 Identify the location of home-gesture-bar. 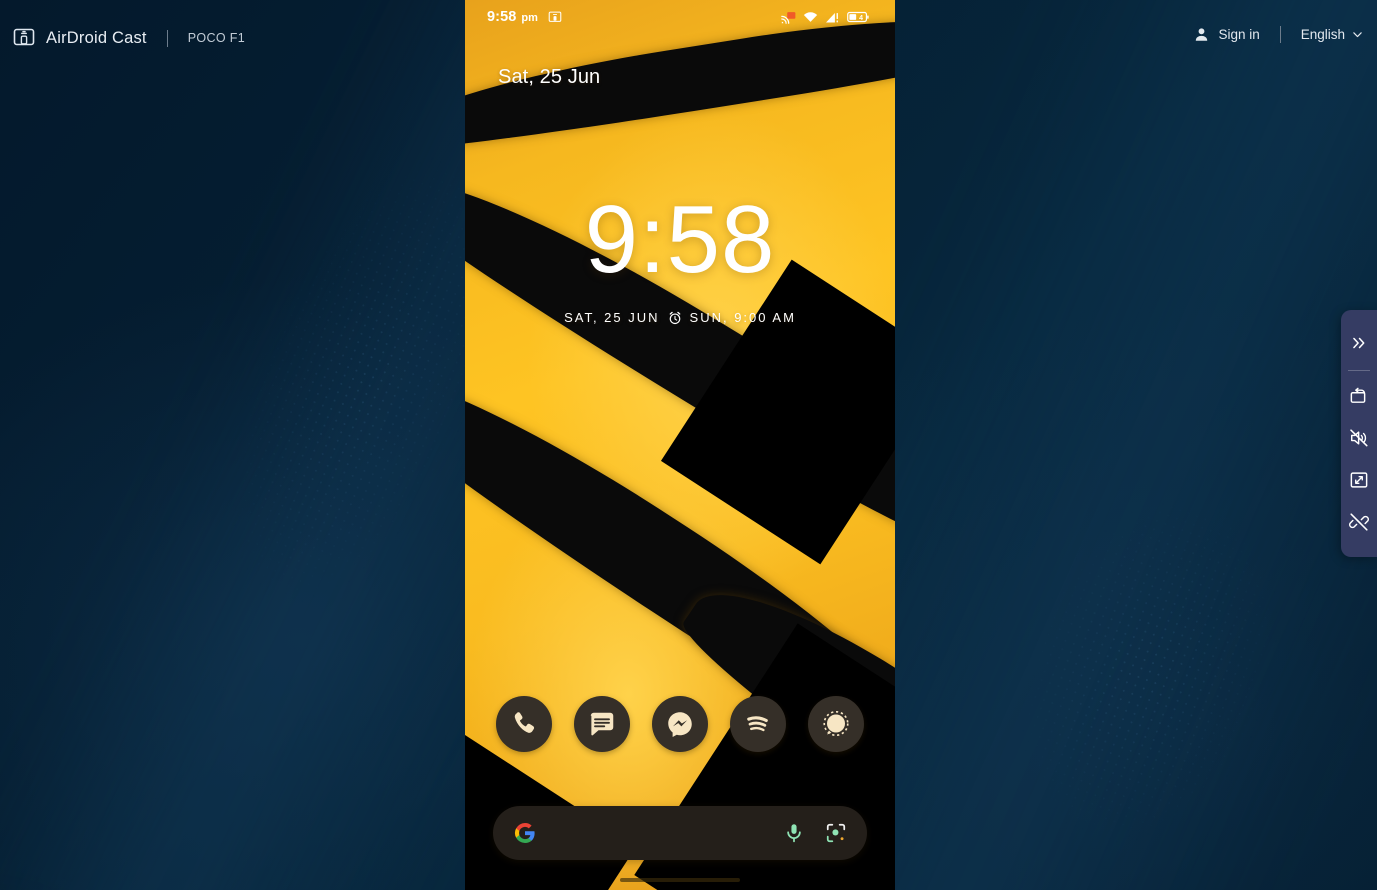
(680, 880).